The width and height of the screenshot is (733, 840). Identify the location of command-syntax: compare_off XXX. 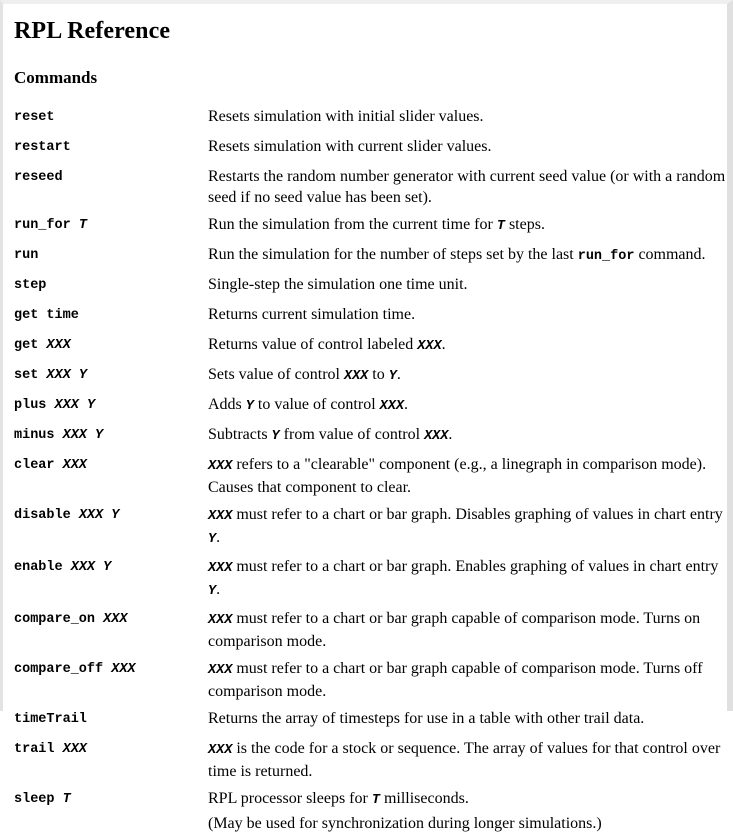
(111, 670).